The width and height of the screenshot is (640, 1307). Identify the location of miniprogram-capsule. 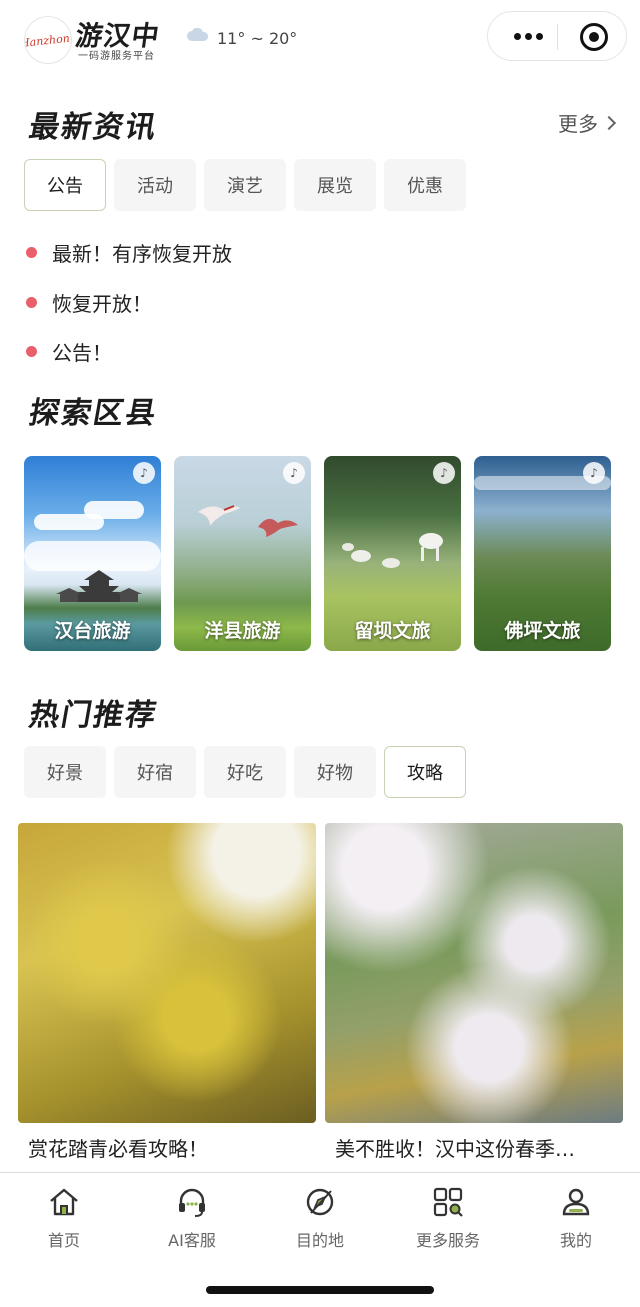
(557, 36).